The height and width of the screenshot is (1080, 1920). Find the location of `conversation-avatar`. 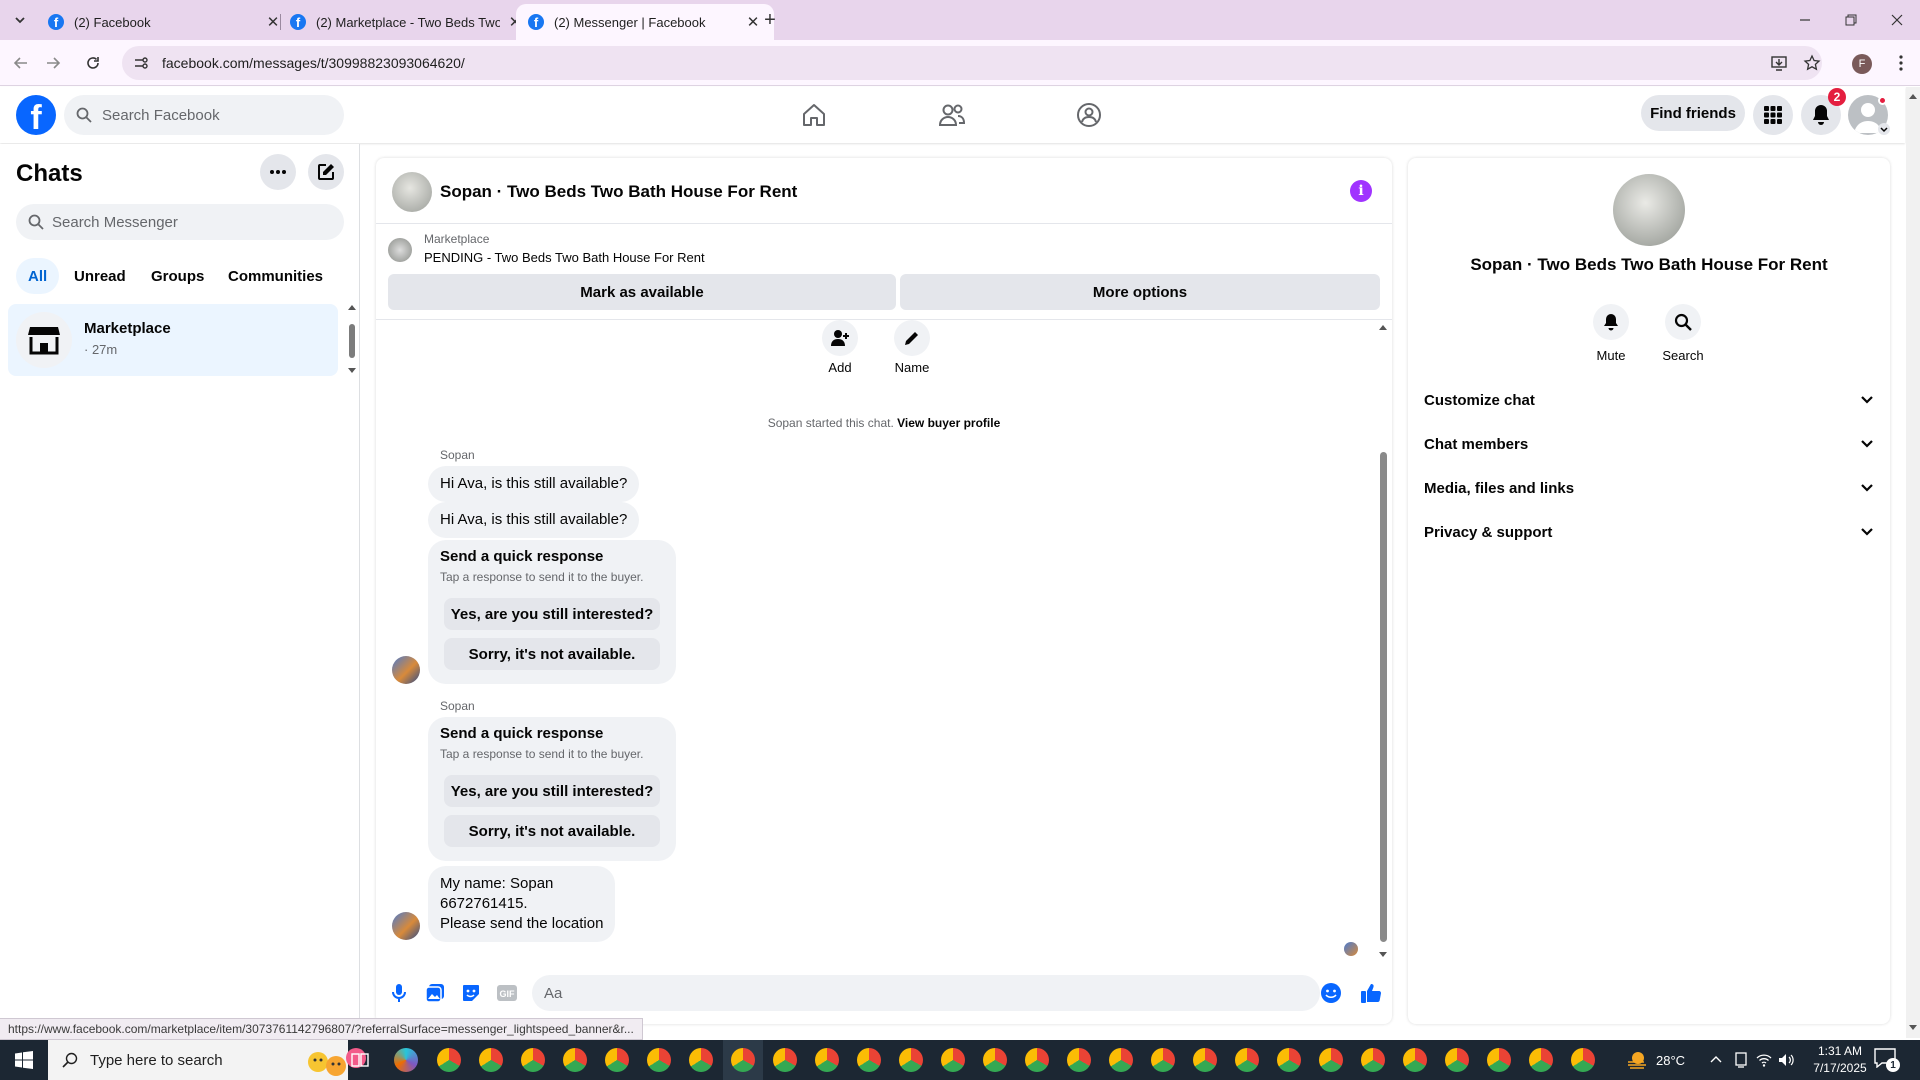

conversation-avatar is located at coordinates (412, 192).